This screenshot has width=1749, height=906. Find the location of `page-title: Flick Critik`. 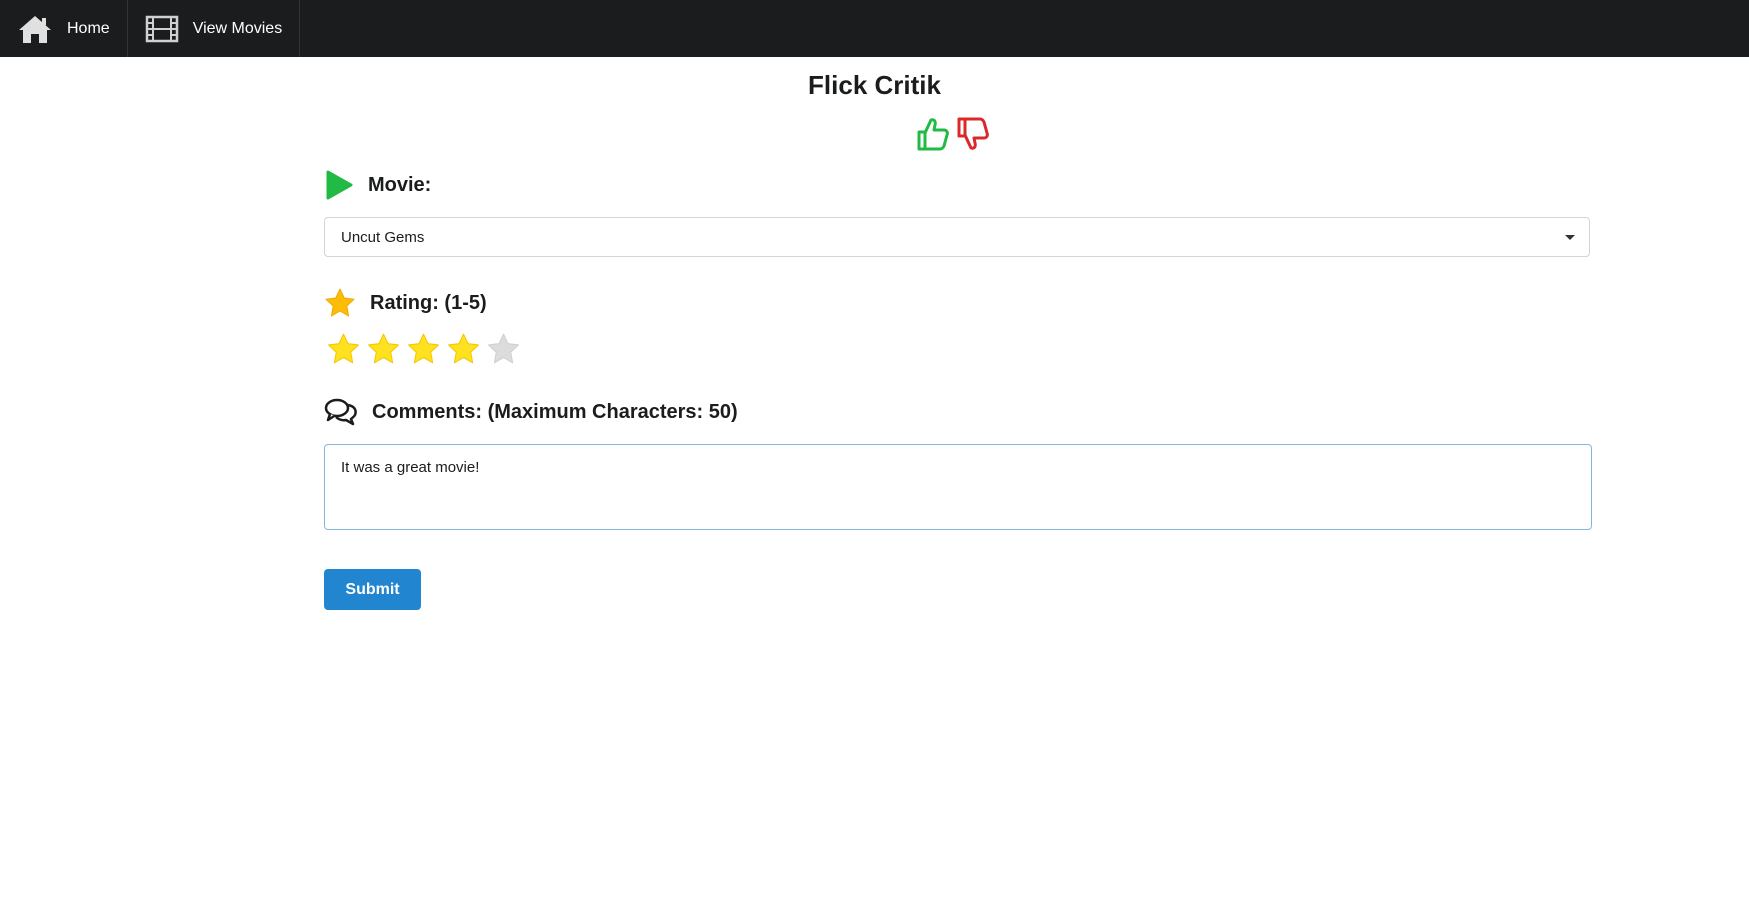

page-title: Flick Critik is located at coordinates (874, 85).